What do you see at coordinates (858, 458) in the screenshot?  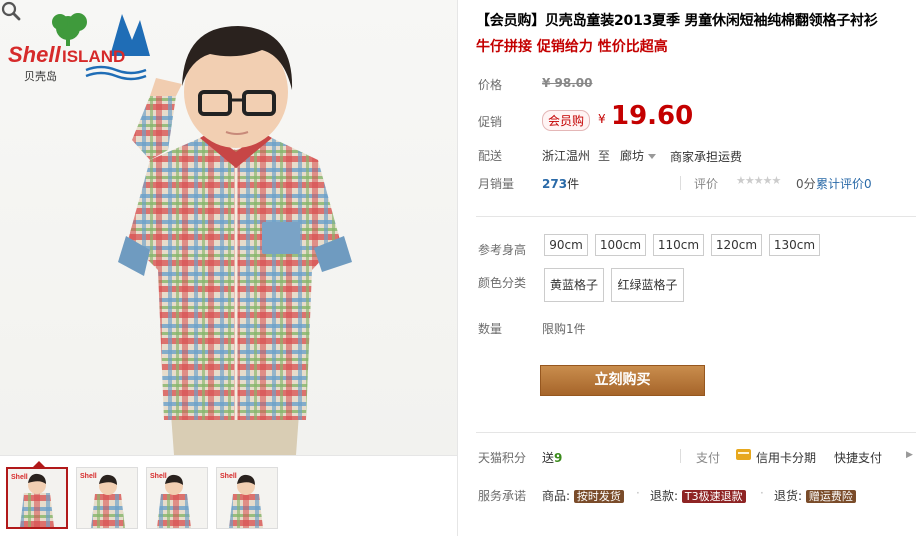 I see `quick-pay: 快捷支付` at bounding box center [858, 458].